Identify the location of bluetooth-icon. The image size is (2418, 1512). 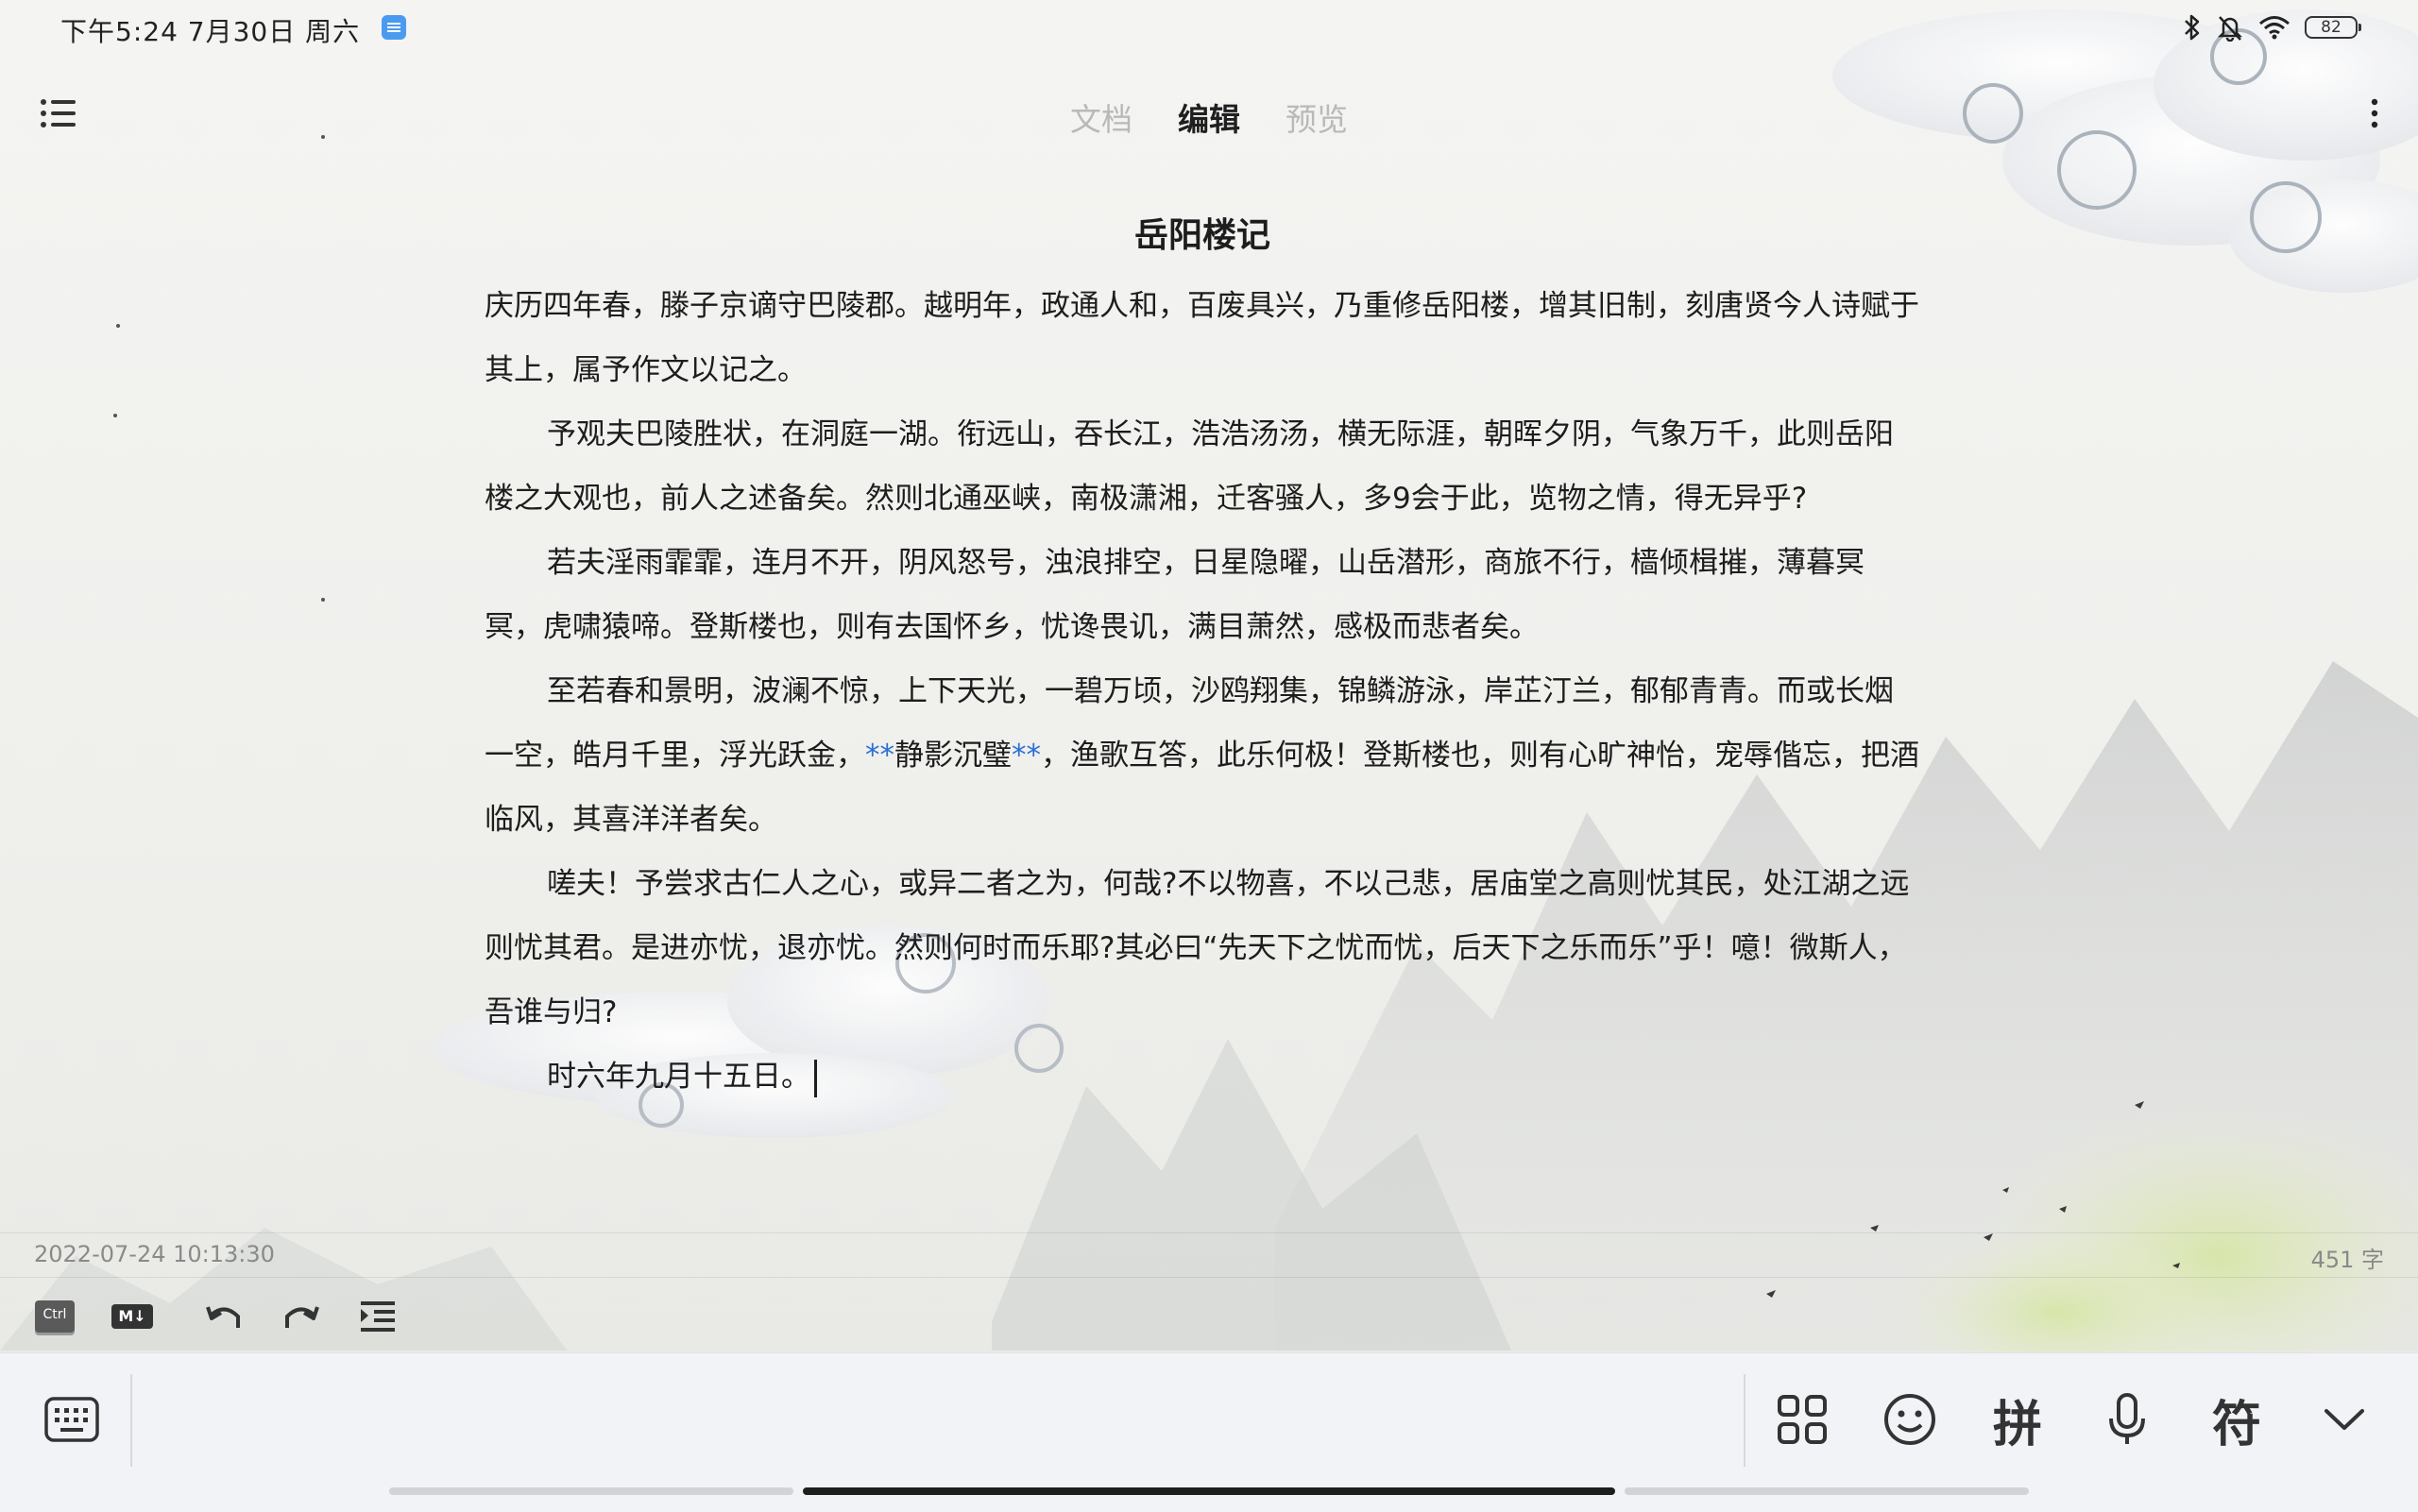
(2192, 27).